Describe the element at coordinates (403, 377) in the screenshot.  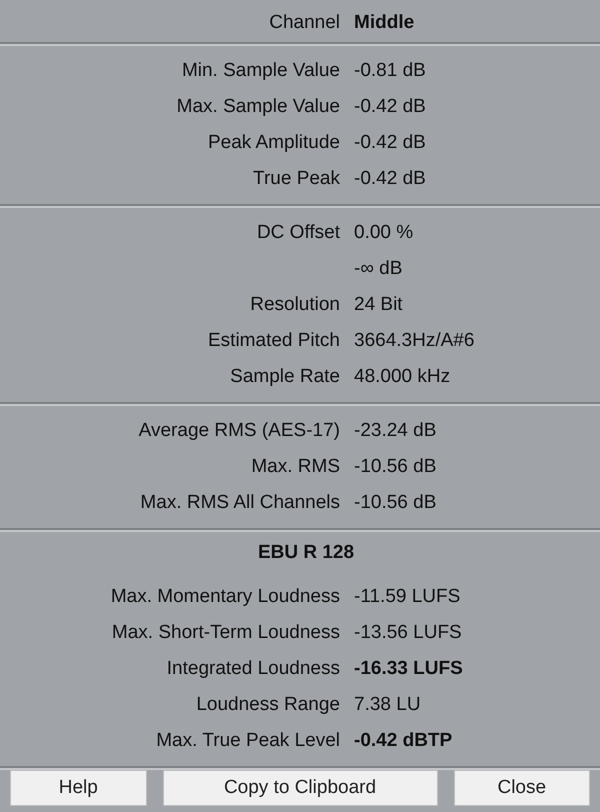
I see `field-value: 48.000 kHz` at that location.